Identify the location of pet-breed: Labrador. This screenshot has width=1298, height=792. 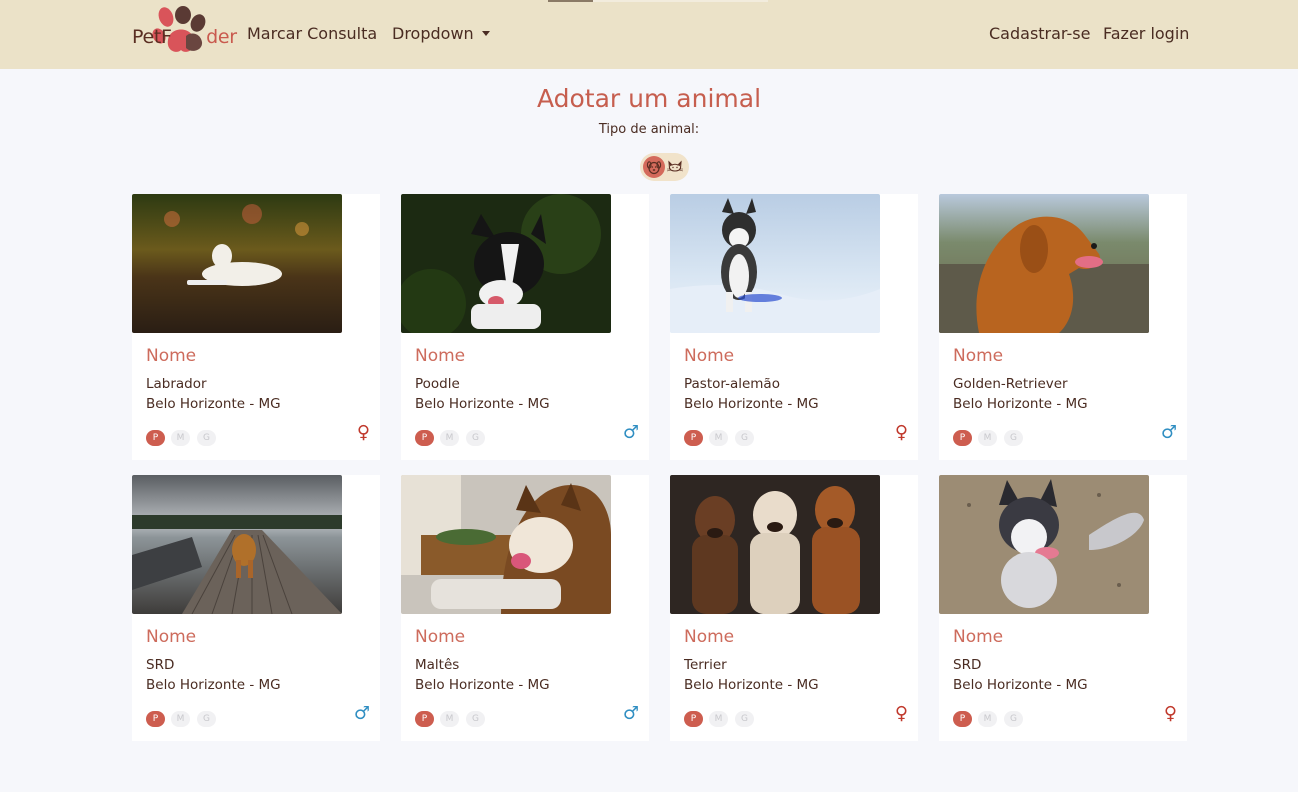
(176, 384).